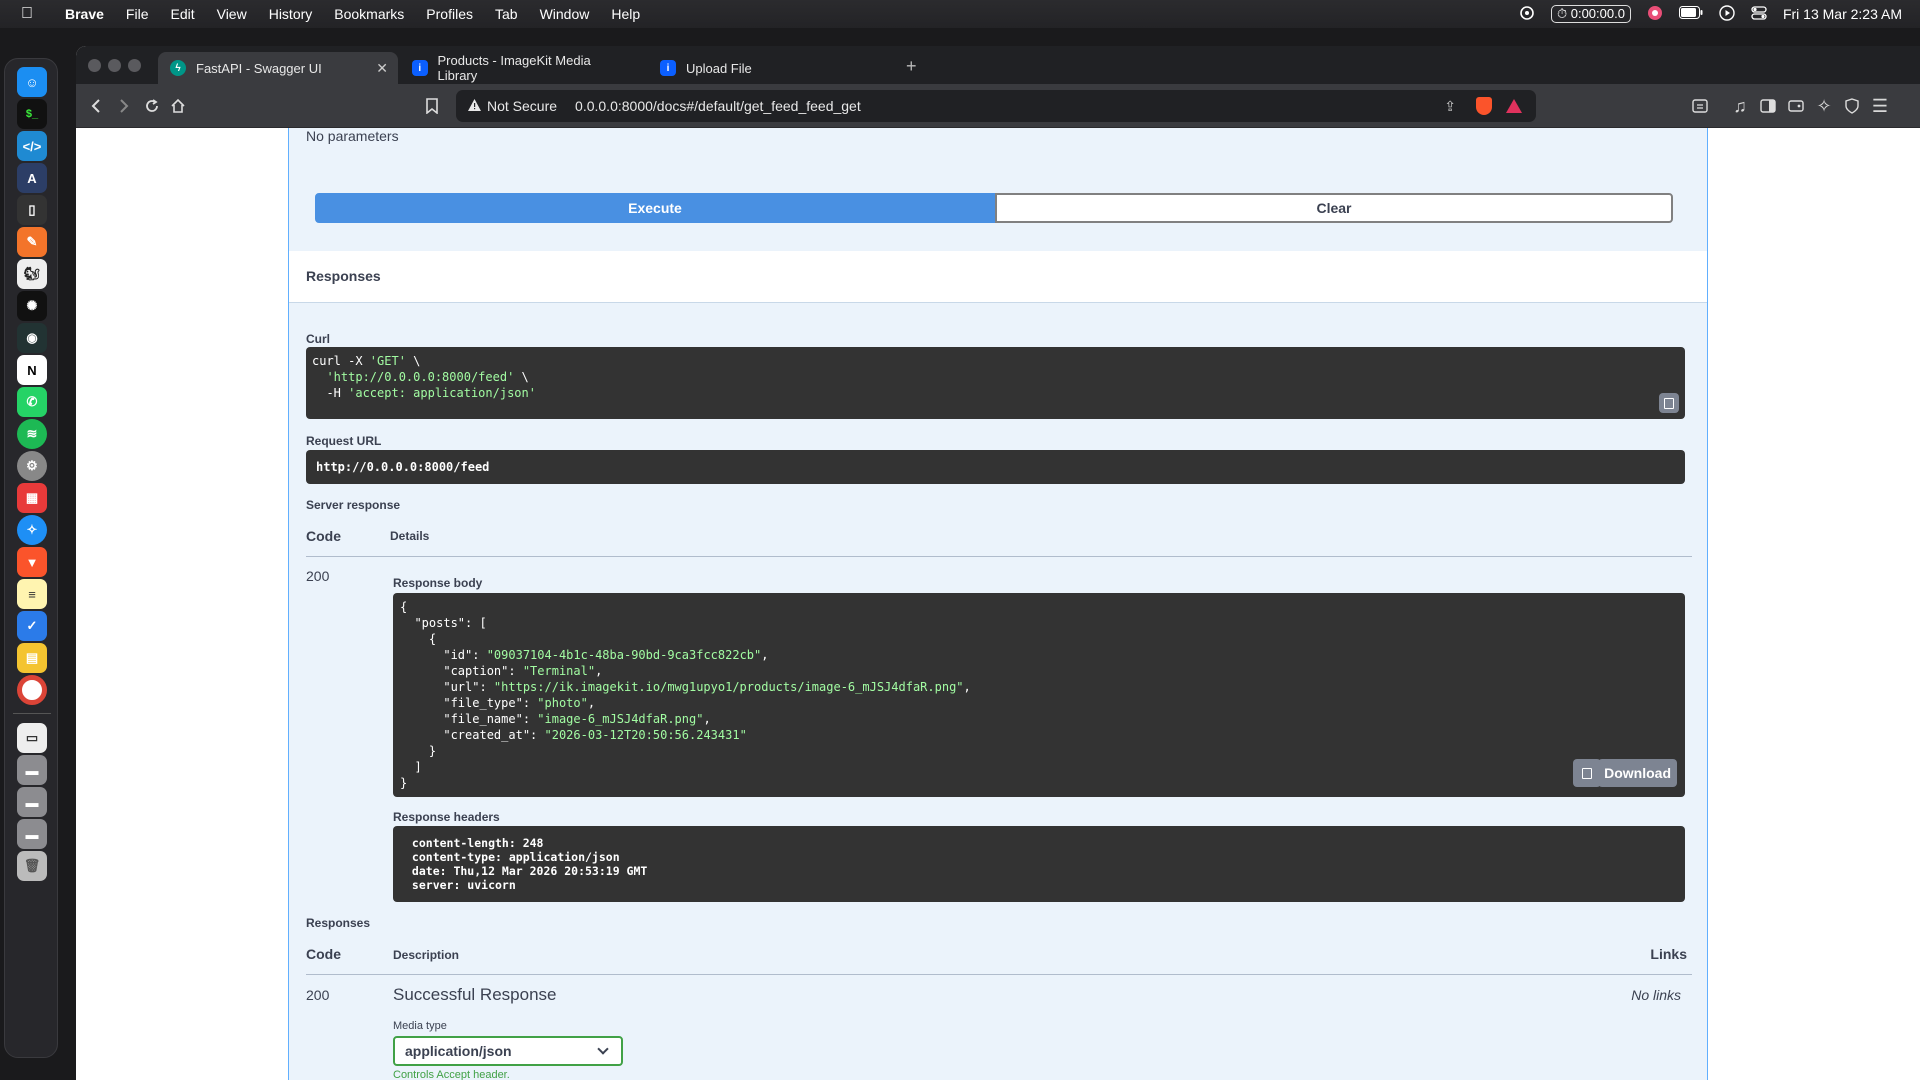 Image resolution: width=1920 pixels, height=1080 pixels. Describe the element at coordinates (1484, 106) in the screenshot. I see `brave-shields-icon` at that location.